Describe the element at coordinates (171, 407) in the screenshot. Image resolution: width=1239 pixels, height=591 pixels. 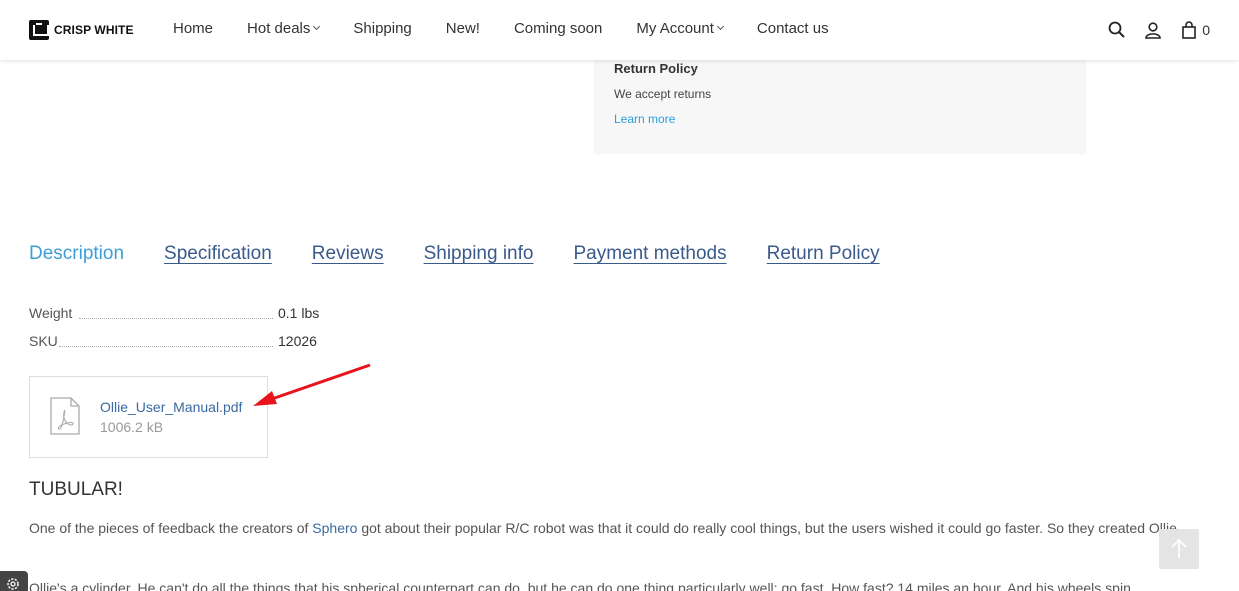
I see `attachment-link: Ollie_User_Manual.pdf` at that location.